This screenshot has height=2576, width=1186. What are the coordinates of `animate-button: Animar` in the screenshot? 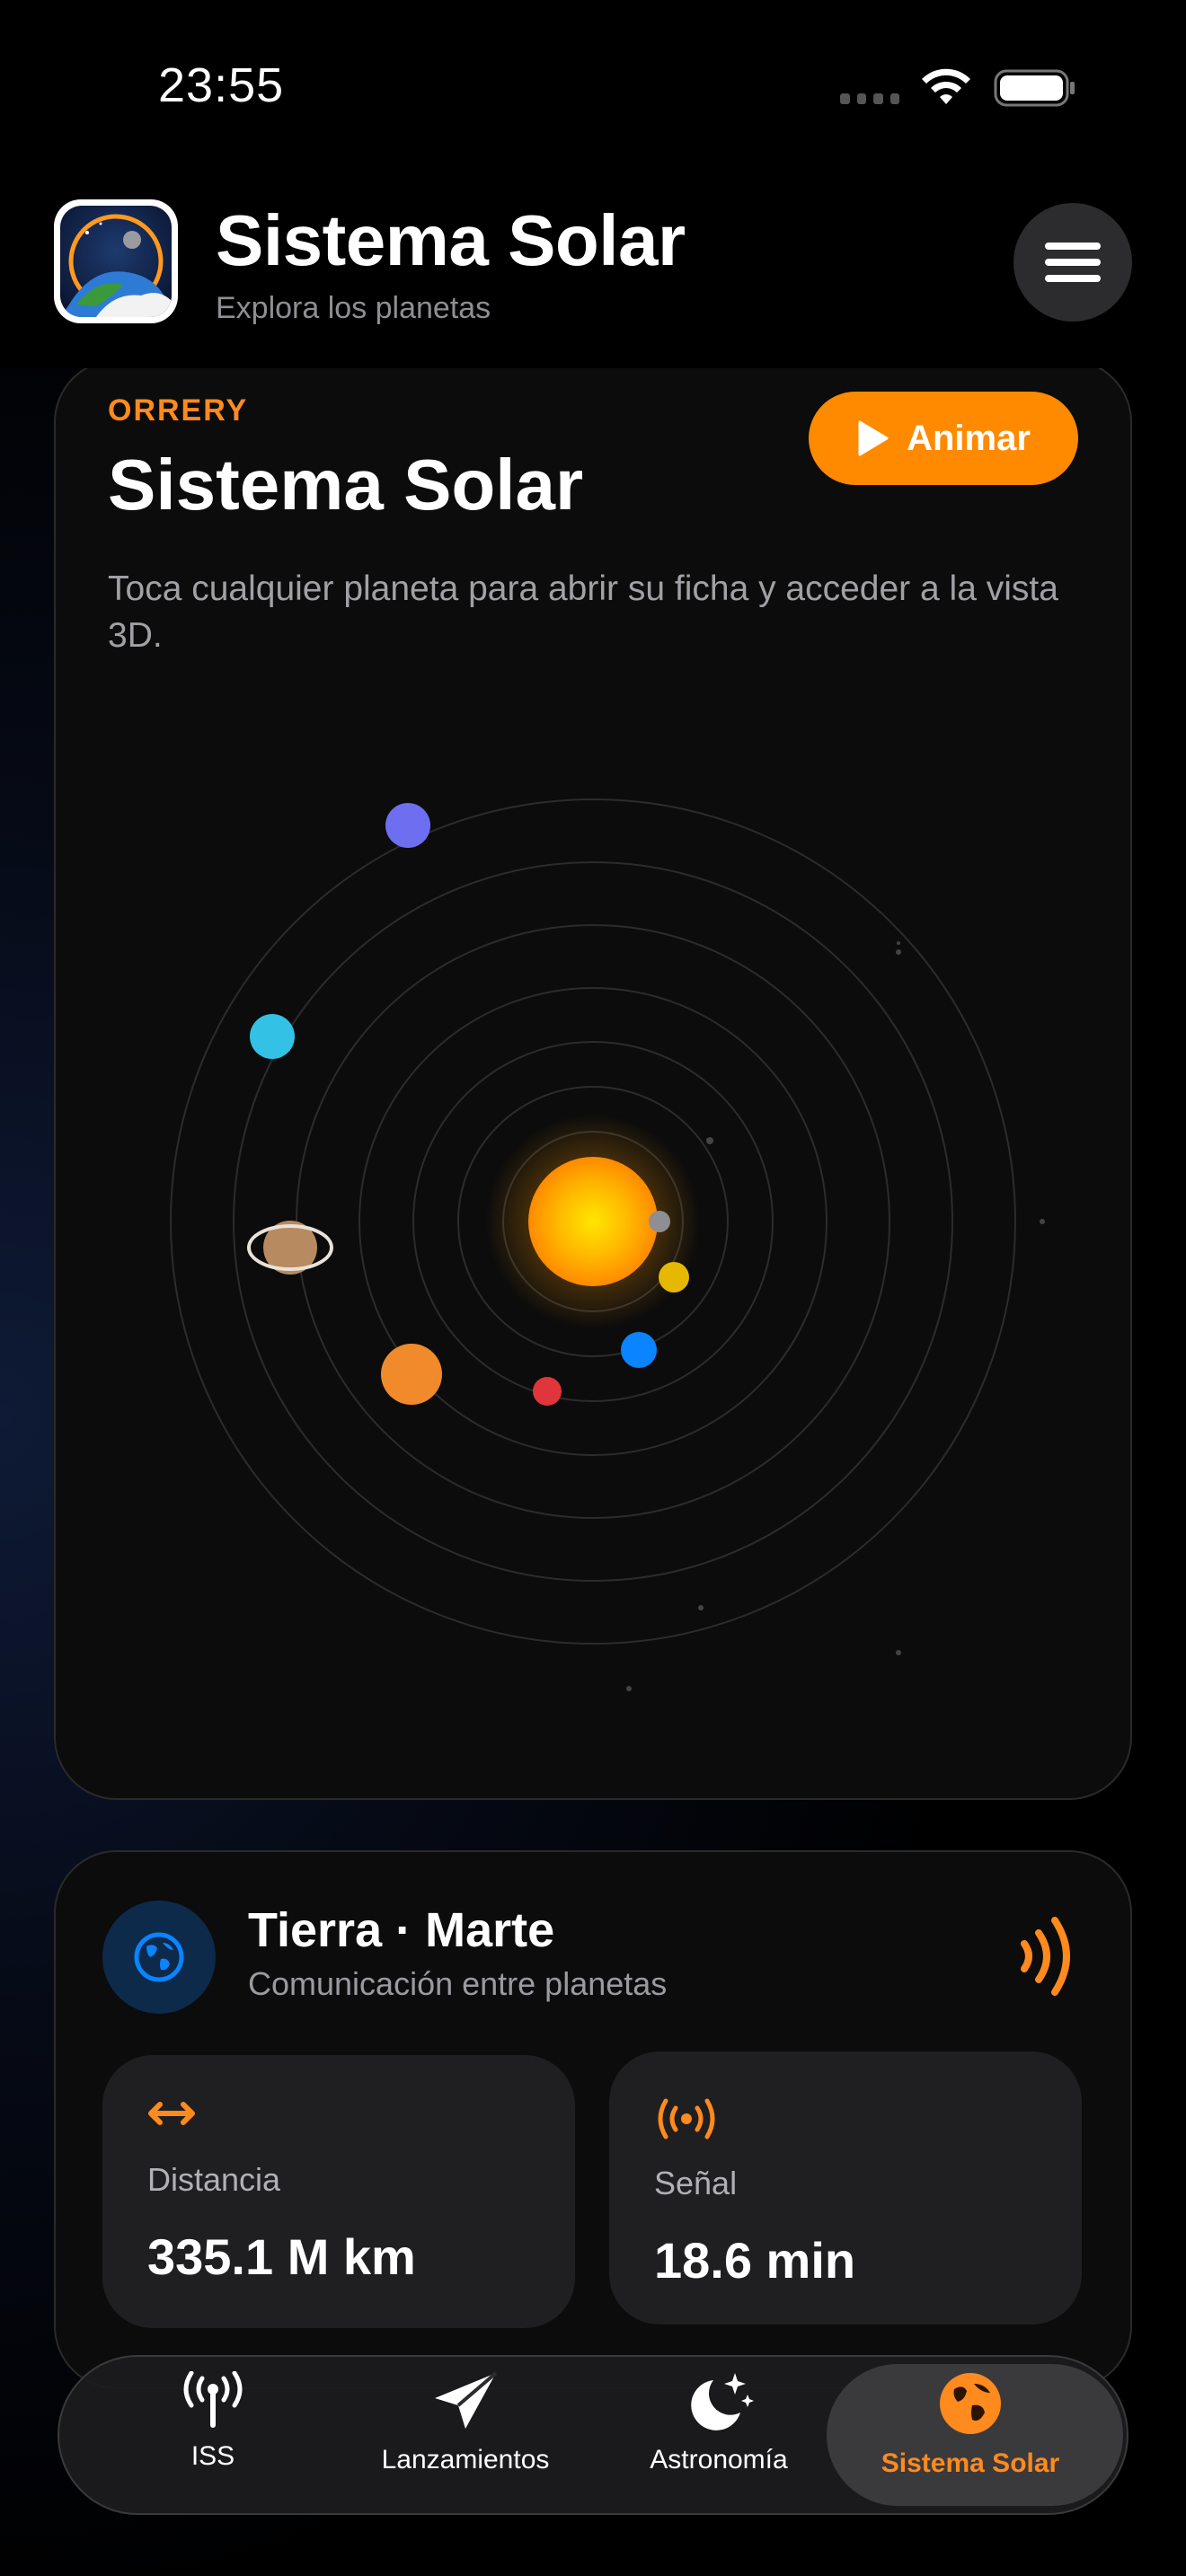 It's located at (943, 438).